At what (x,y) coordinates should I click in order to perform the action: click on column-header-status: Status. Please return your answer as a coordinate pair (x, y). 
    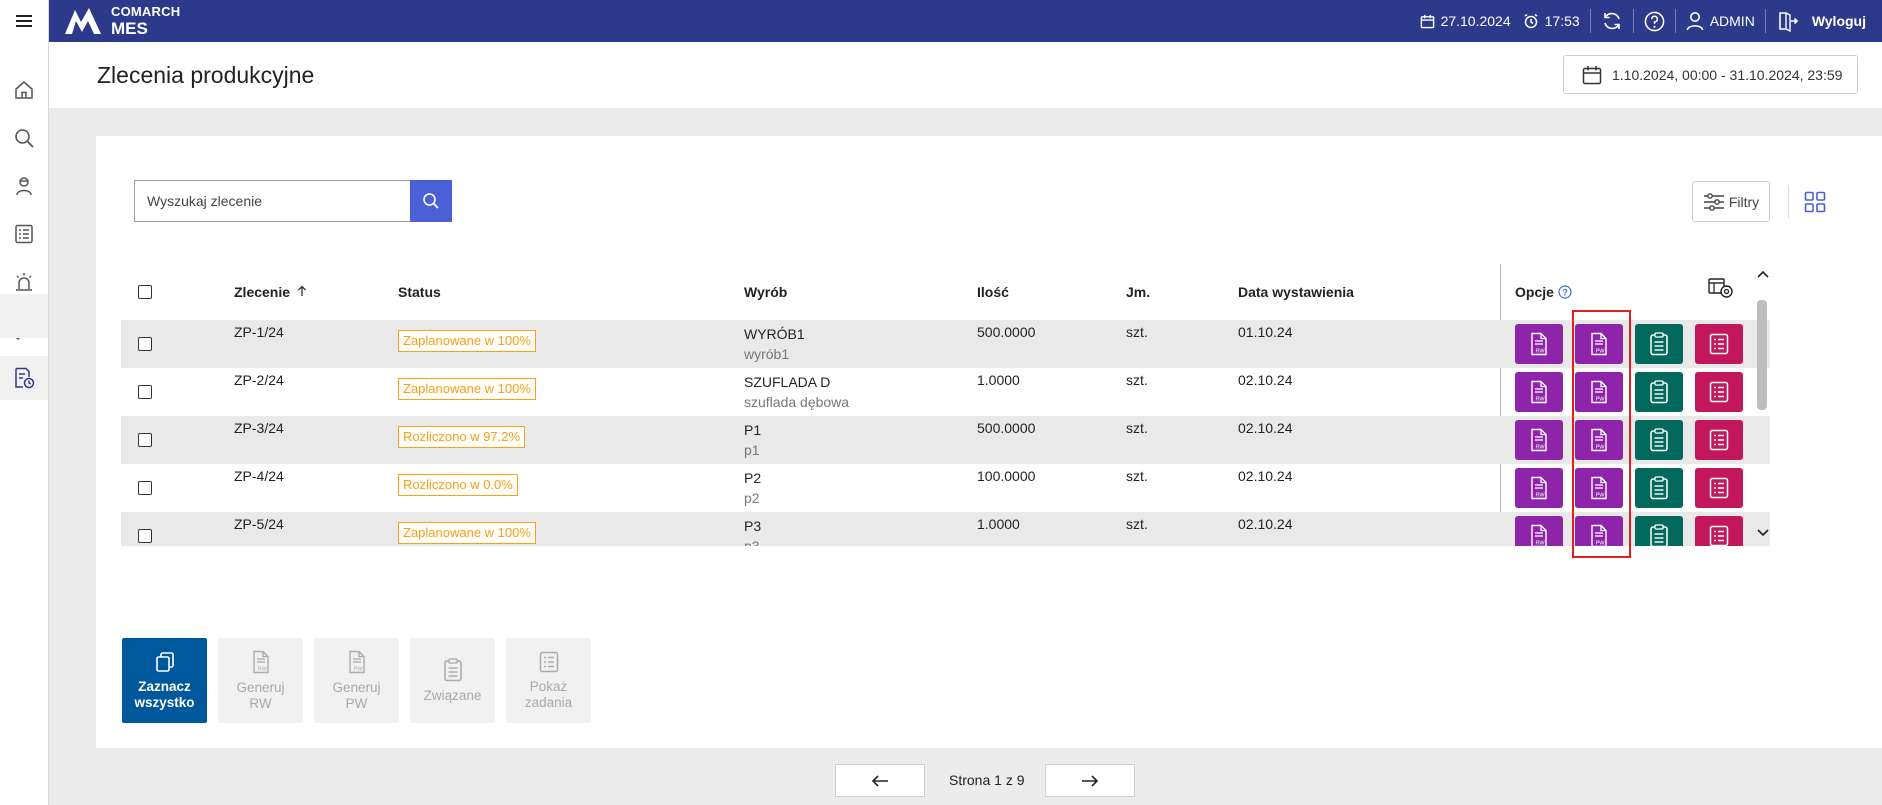
    Looking at the image, I should click on (419, 292).